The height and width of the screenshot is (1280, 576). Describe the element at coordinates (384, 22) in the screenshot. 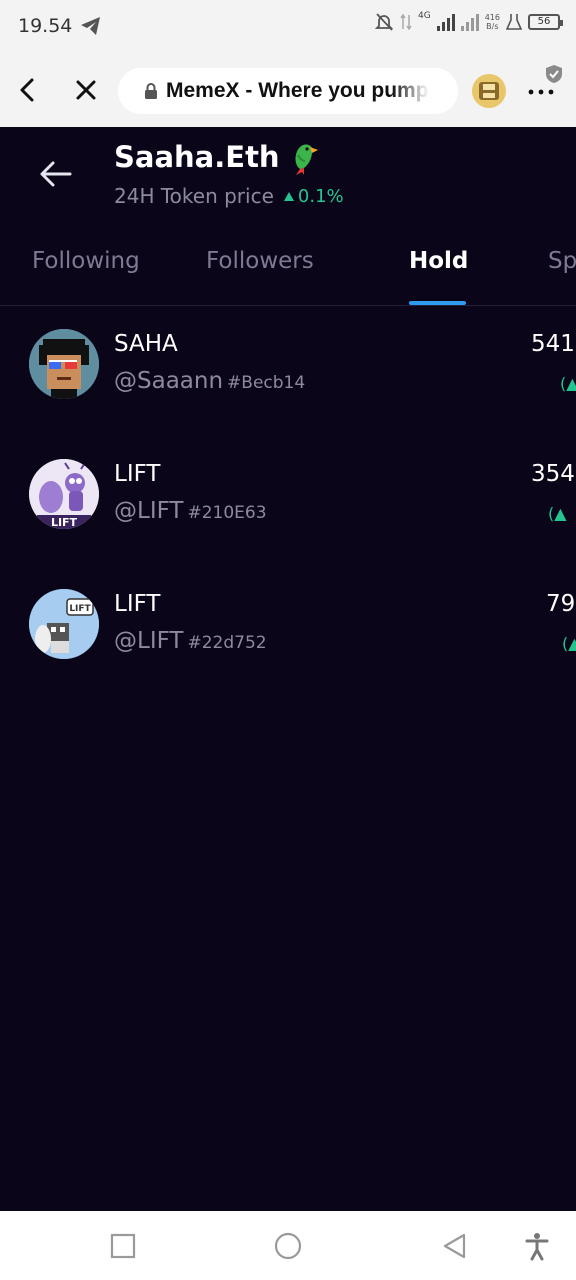

I see `mute-icon` at that location.